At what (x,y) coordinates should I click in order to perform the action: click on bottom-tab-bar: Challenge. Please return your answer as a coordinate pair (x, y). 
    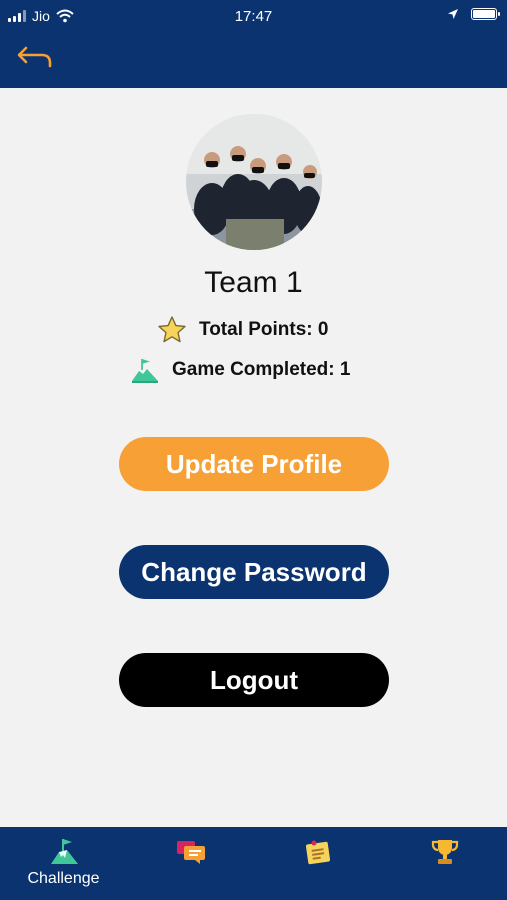
    Looking at the image, I should click on (253, 863).